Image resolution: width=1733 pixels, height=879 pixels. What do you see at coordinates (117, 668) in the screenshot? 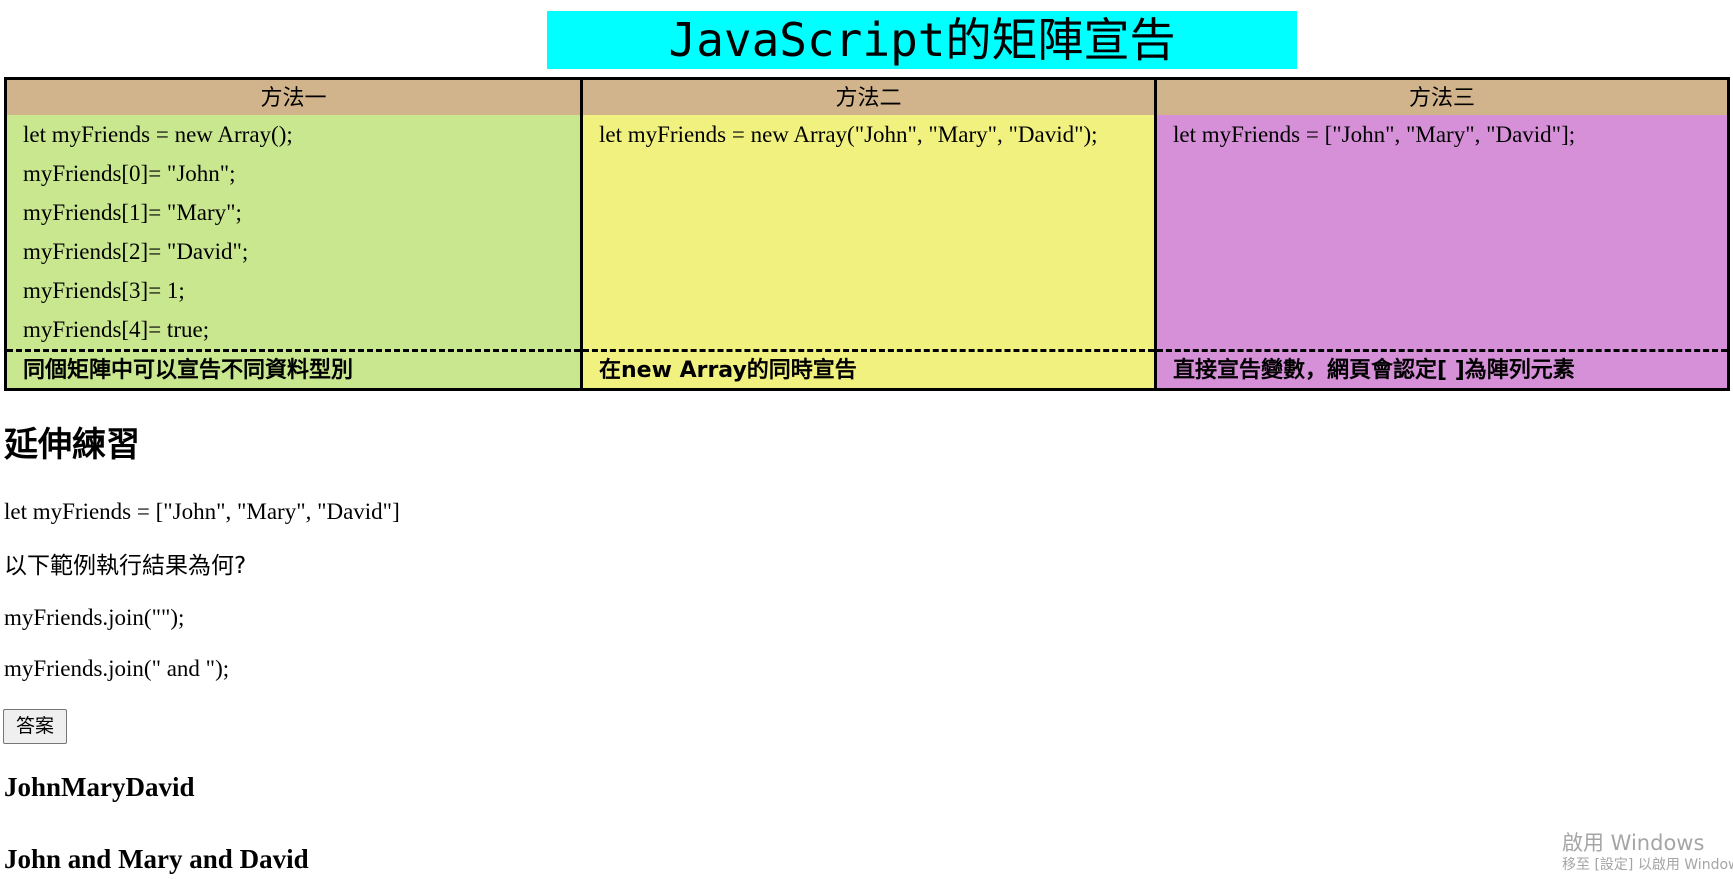
I see `join-and-example: myFriends.join(" and ");` at bounding box center [117, 668].